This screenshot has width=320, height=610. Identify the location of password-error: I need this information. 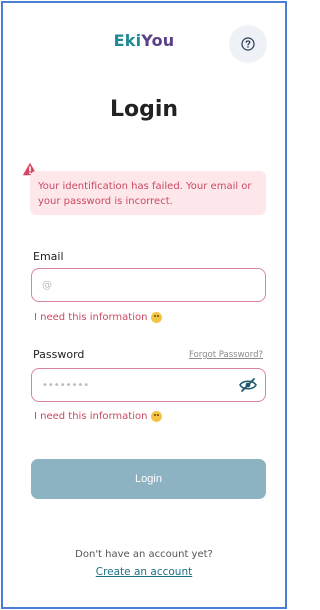
(98, 416).